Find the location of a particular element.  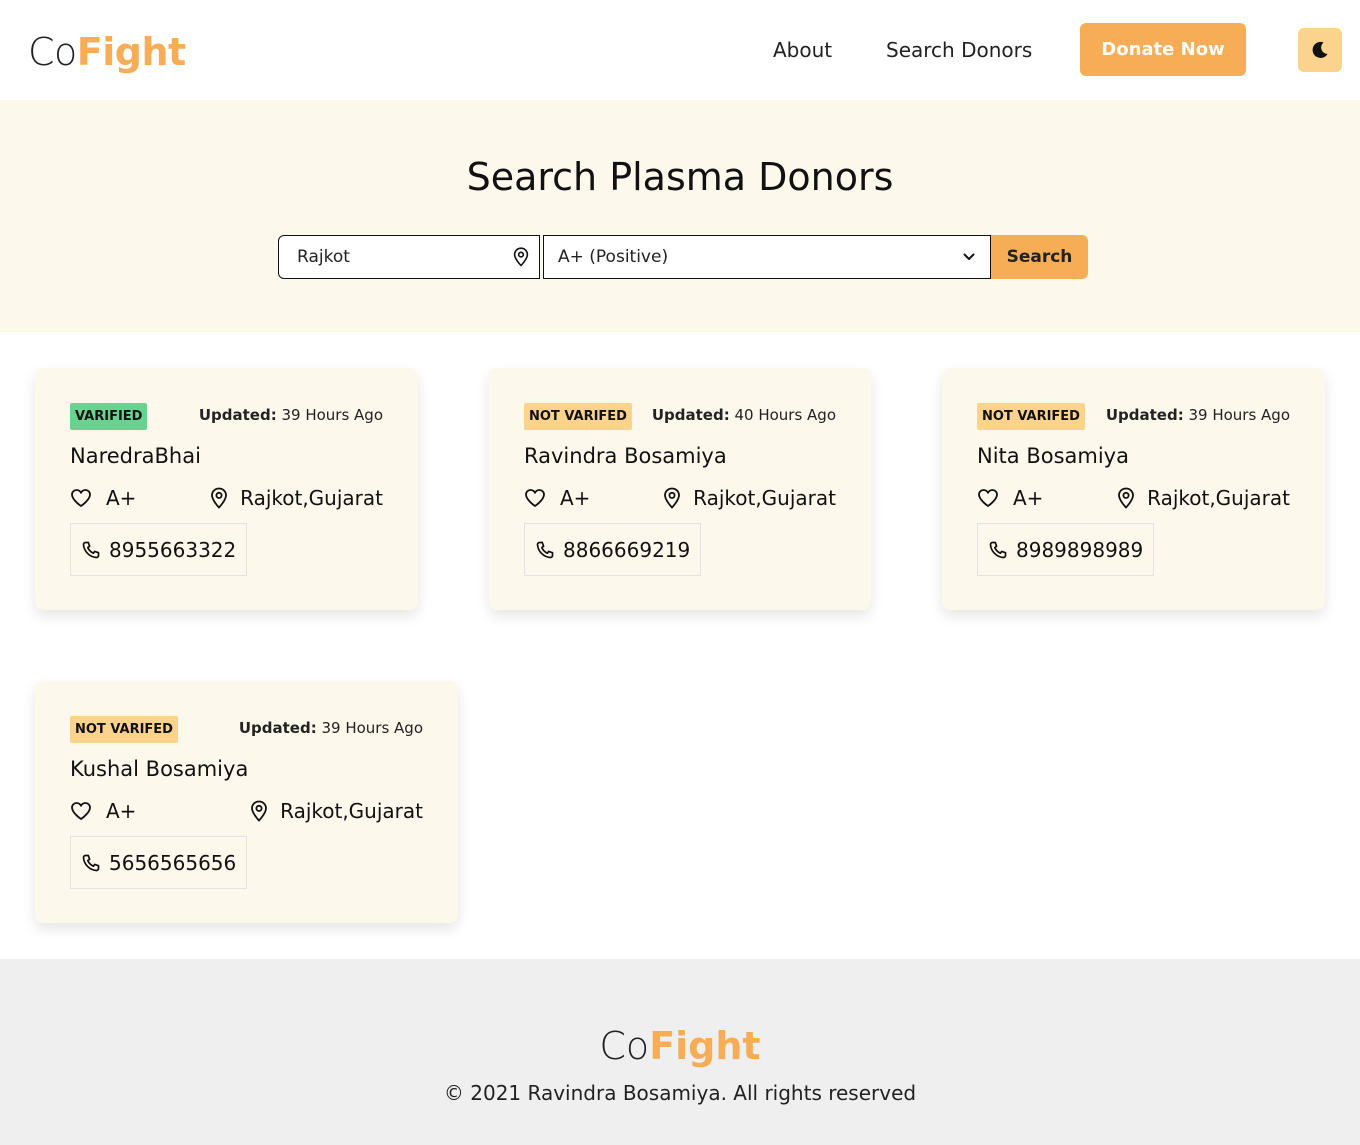

moon-icon is located at coordinates (1320, 49).